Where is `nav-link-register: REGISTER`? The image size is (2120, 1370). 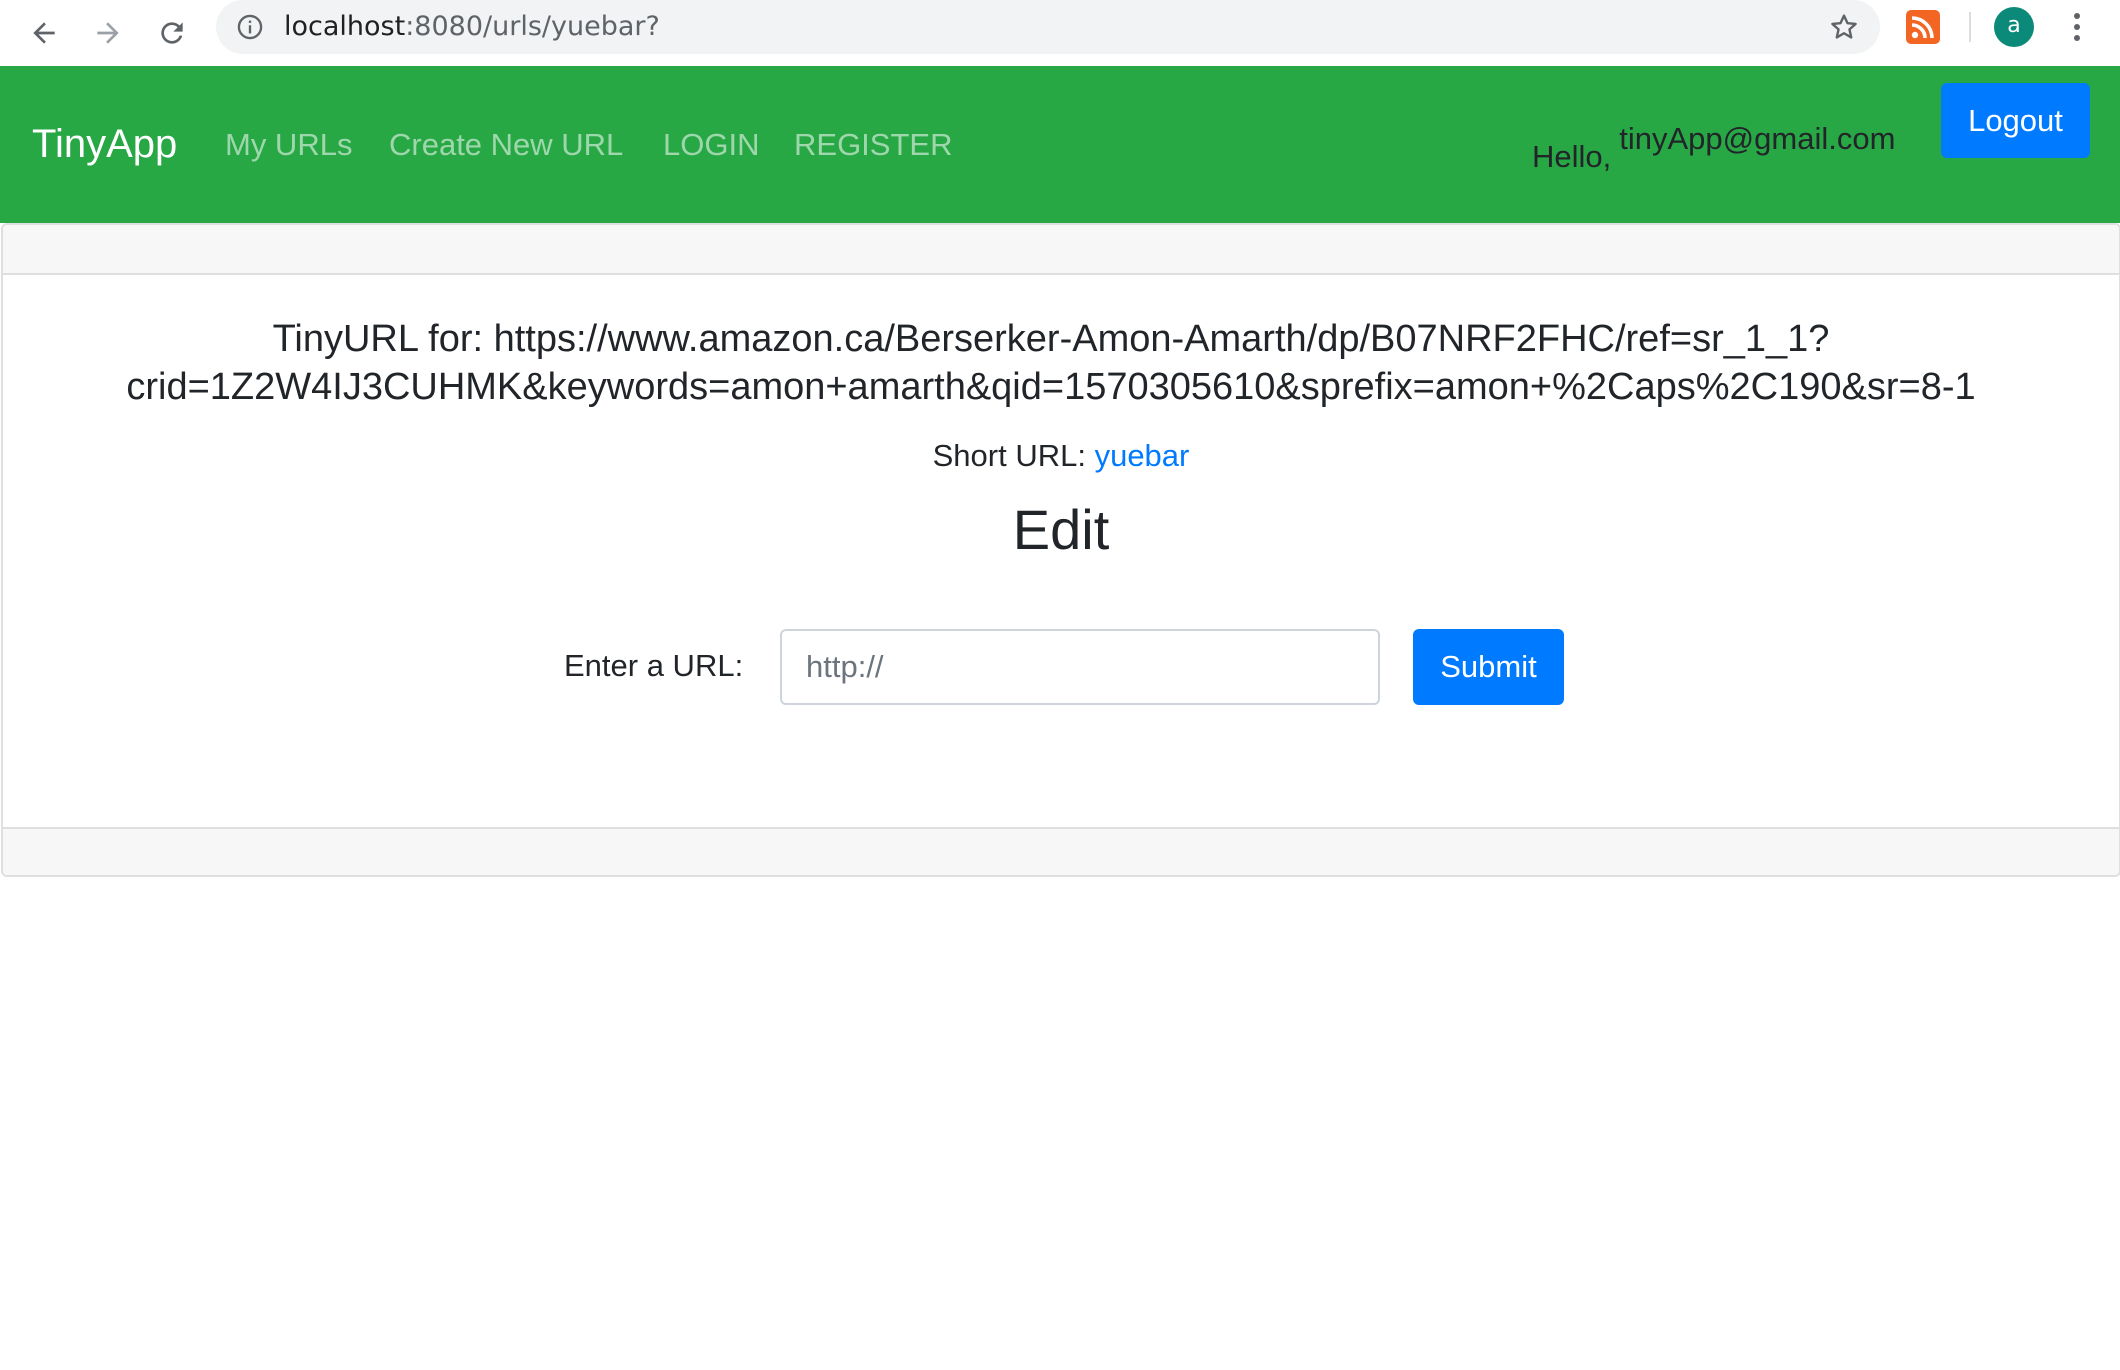 nav-link-register: REGISTER is located at coordinates (873, 144).